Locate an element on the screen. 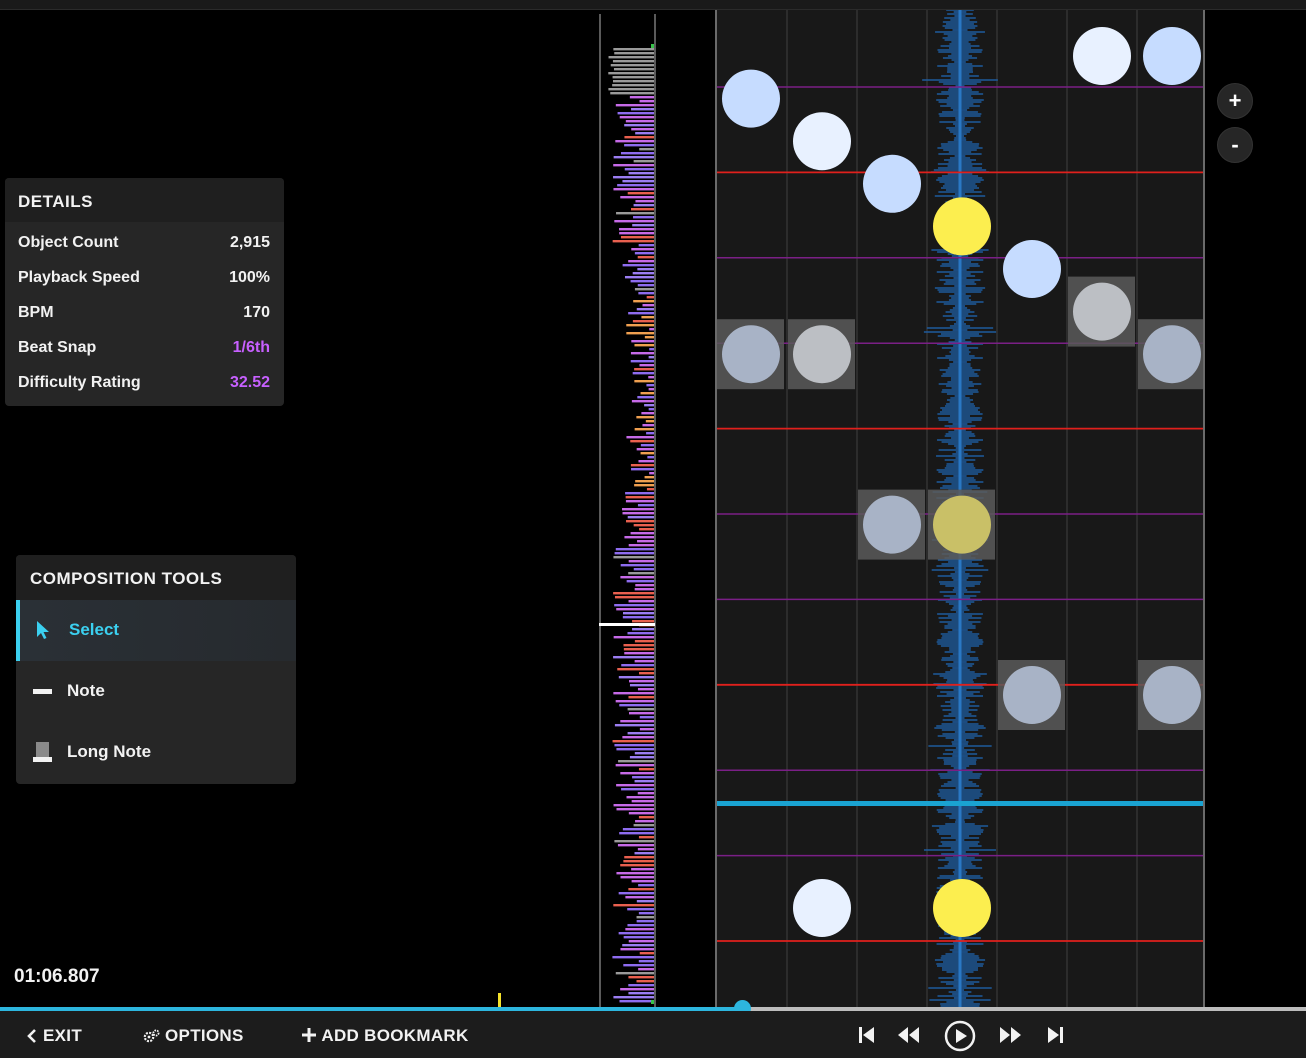  options-label: OPTIONS is located at coordinates (204, 1035).